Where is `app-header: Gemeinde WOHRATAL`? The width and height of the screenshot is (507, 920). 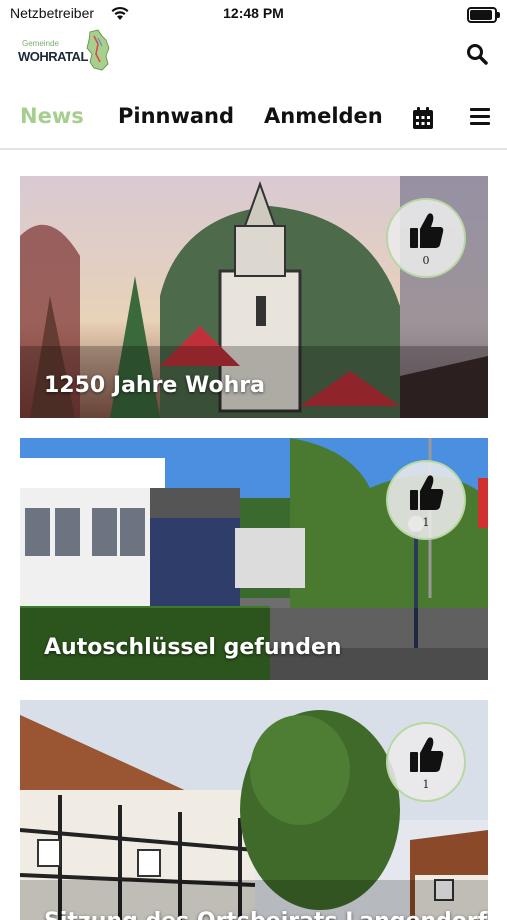
app-header: Gemeinde WOHRATAL is located at coordinates (253, 53).